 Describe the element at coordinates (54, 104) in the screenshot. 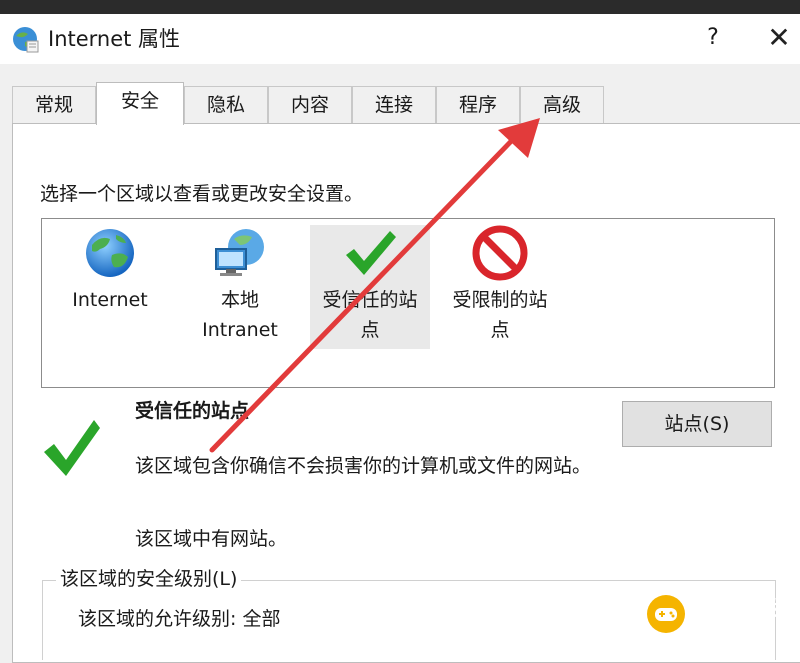

I see `tab-general: 常规` at that location.